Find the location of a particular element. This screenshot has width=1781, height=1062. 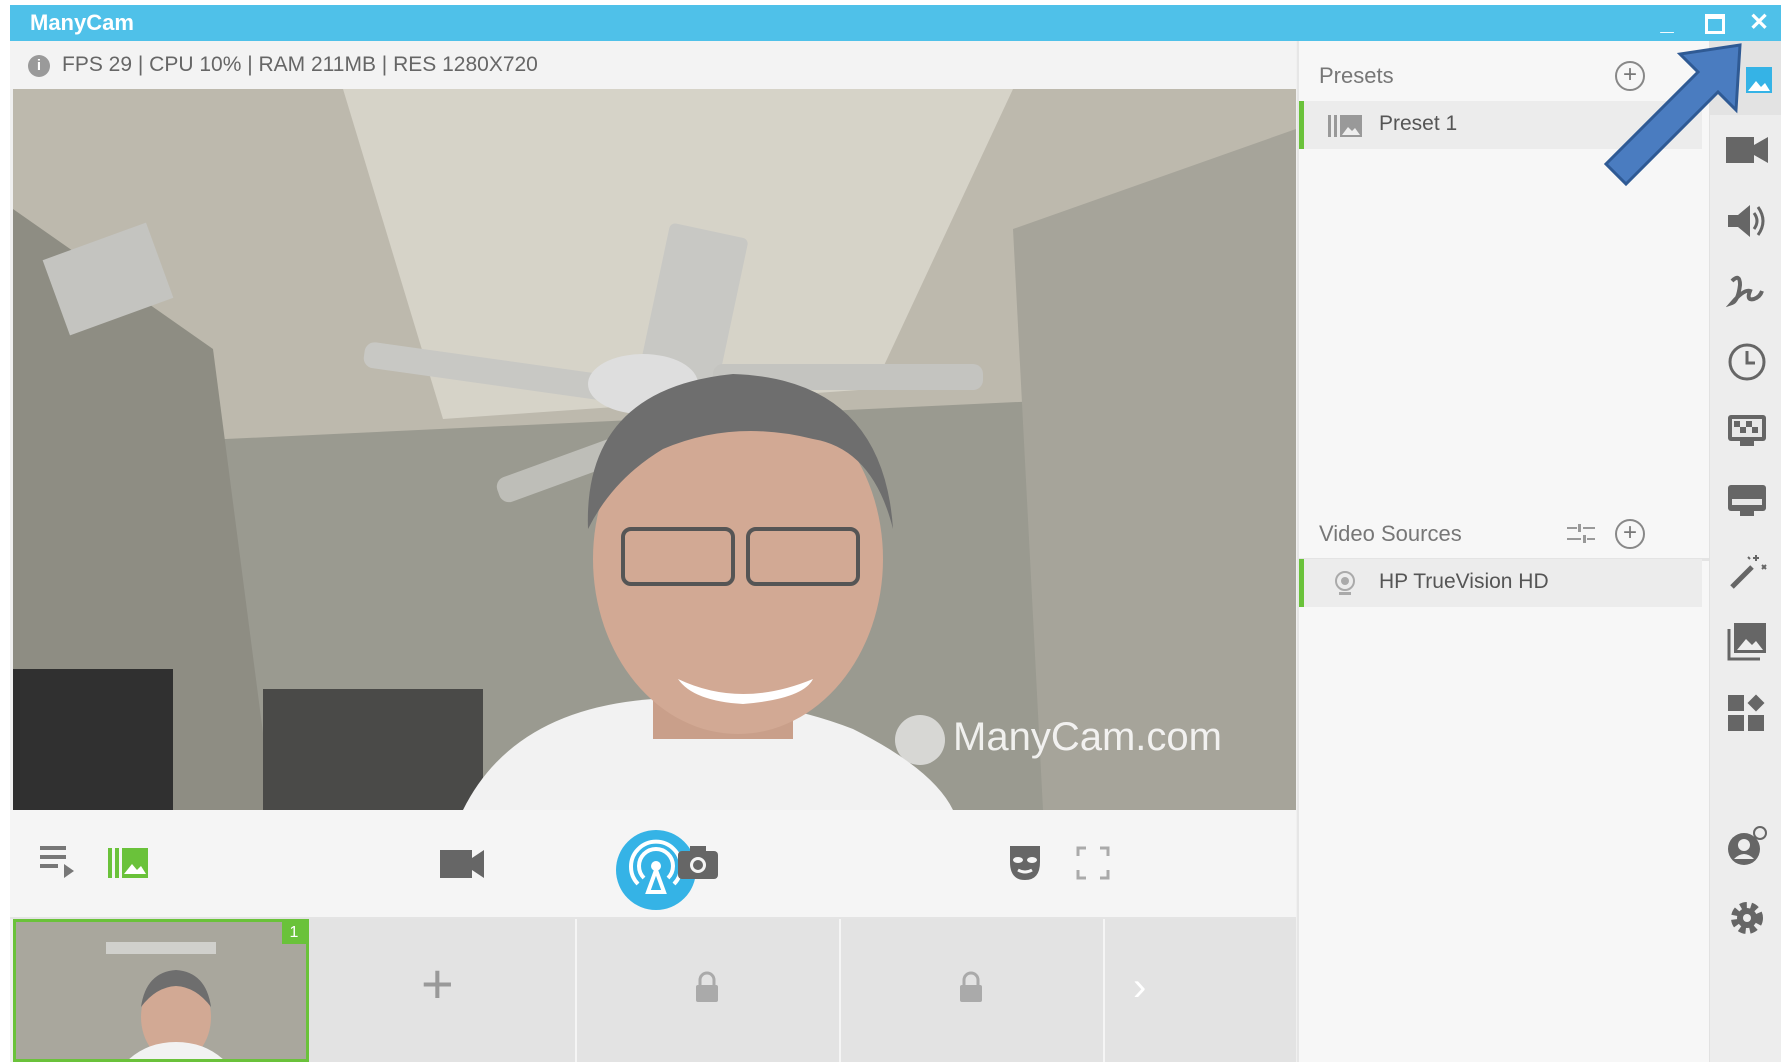

app-title: ManyCam is located at coordinates (82, 22).